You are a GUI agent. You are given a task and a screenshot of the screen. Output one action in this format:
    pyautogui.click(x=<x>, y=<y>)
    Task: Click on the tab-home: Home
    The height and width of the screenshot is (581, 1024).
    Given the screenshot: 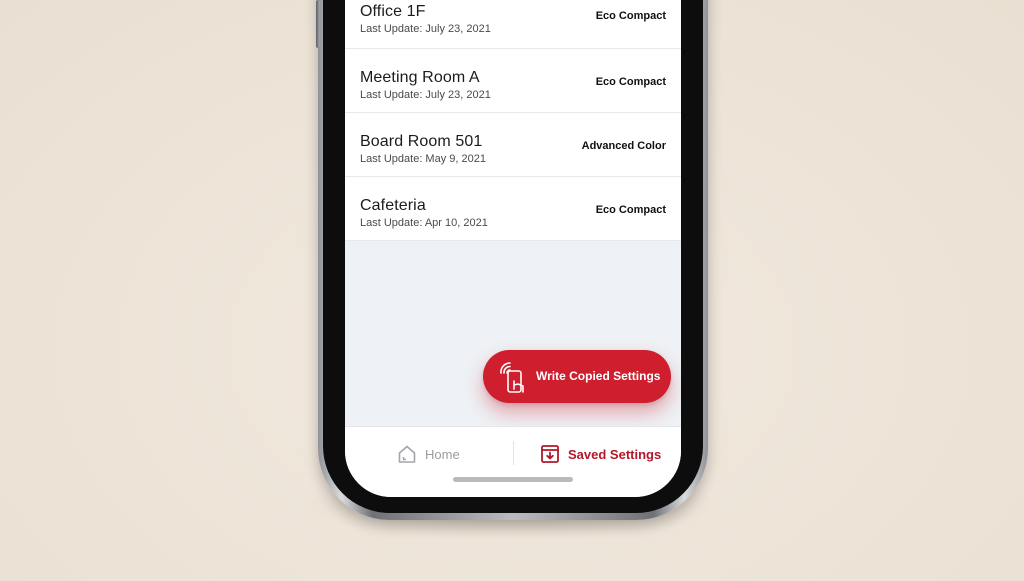 What is the action you would take?
    pyautogui.click(x=428, y=454)
    